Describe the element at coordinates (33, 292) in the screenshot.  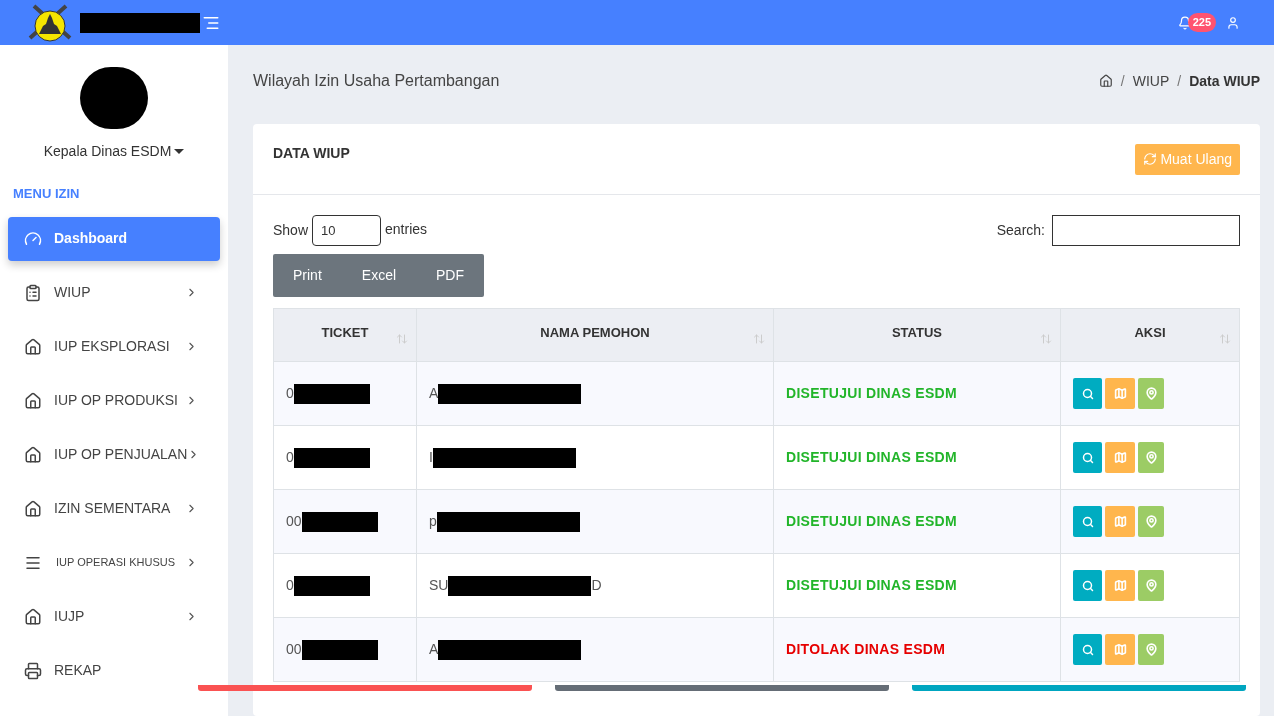
I see `clipboard-icon` at that location.